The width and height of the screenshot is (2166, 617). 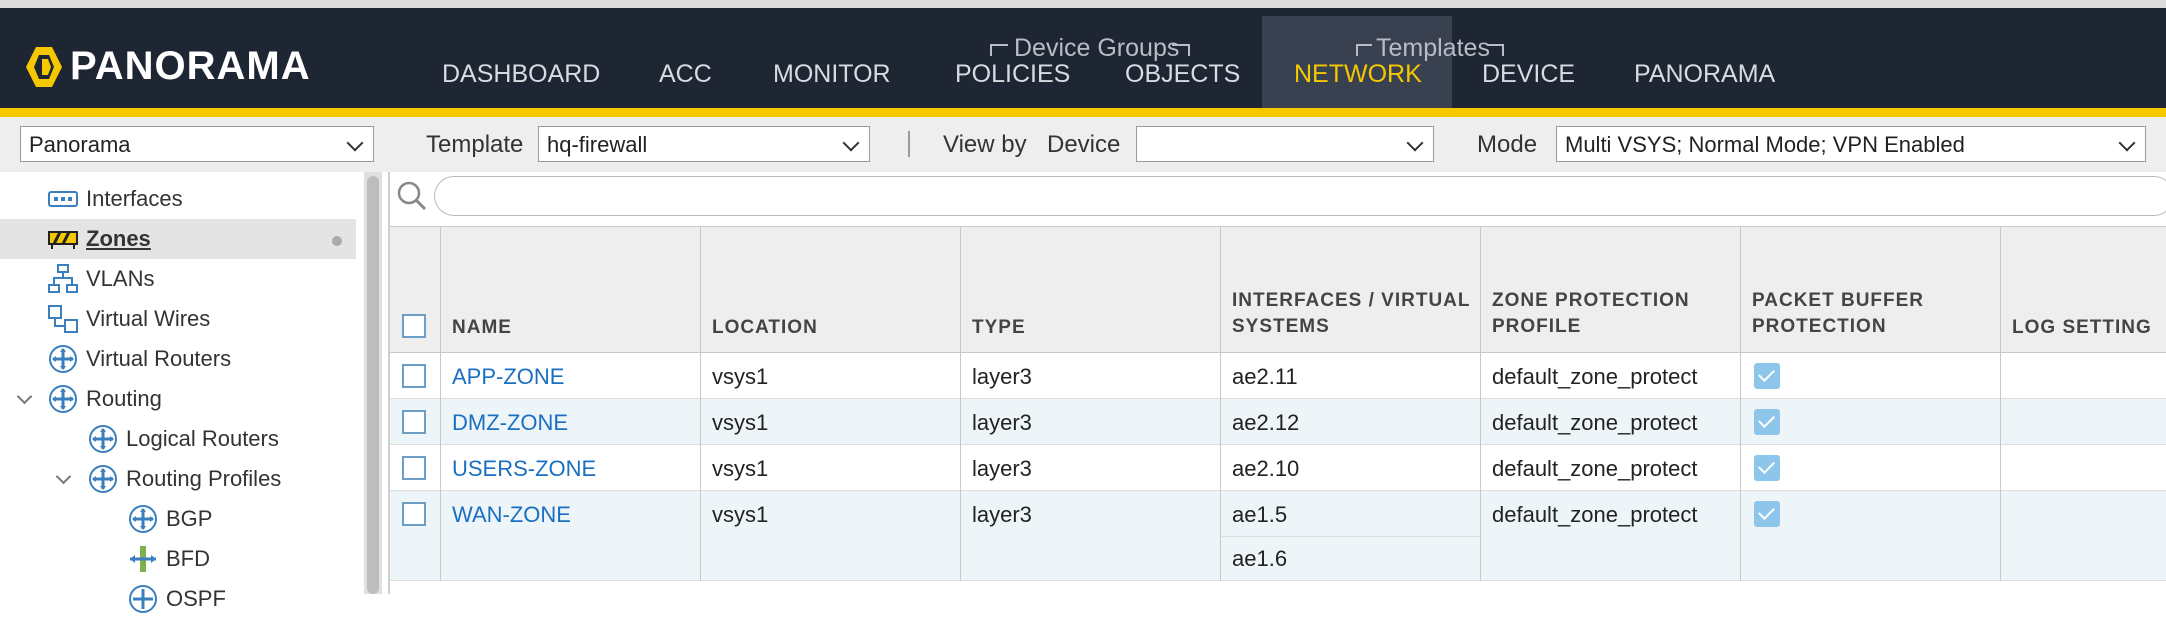 I want to click on column-header-line: ZONE PROTECTION, so click(x=1591, y=300).